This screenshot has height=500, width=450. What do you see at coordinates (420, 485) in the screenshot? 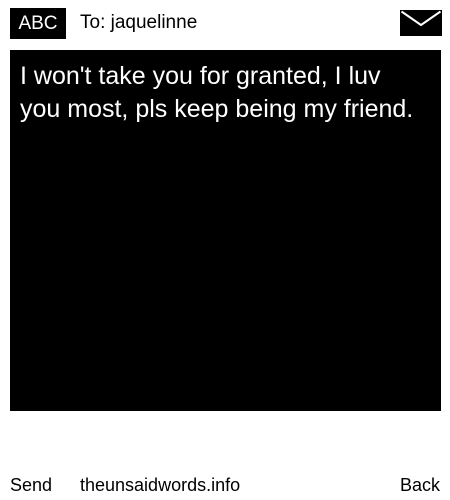
I see `back-button: Back` at bounding box center [420, 485].